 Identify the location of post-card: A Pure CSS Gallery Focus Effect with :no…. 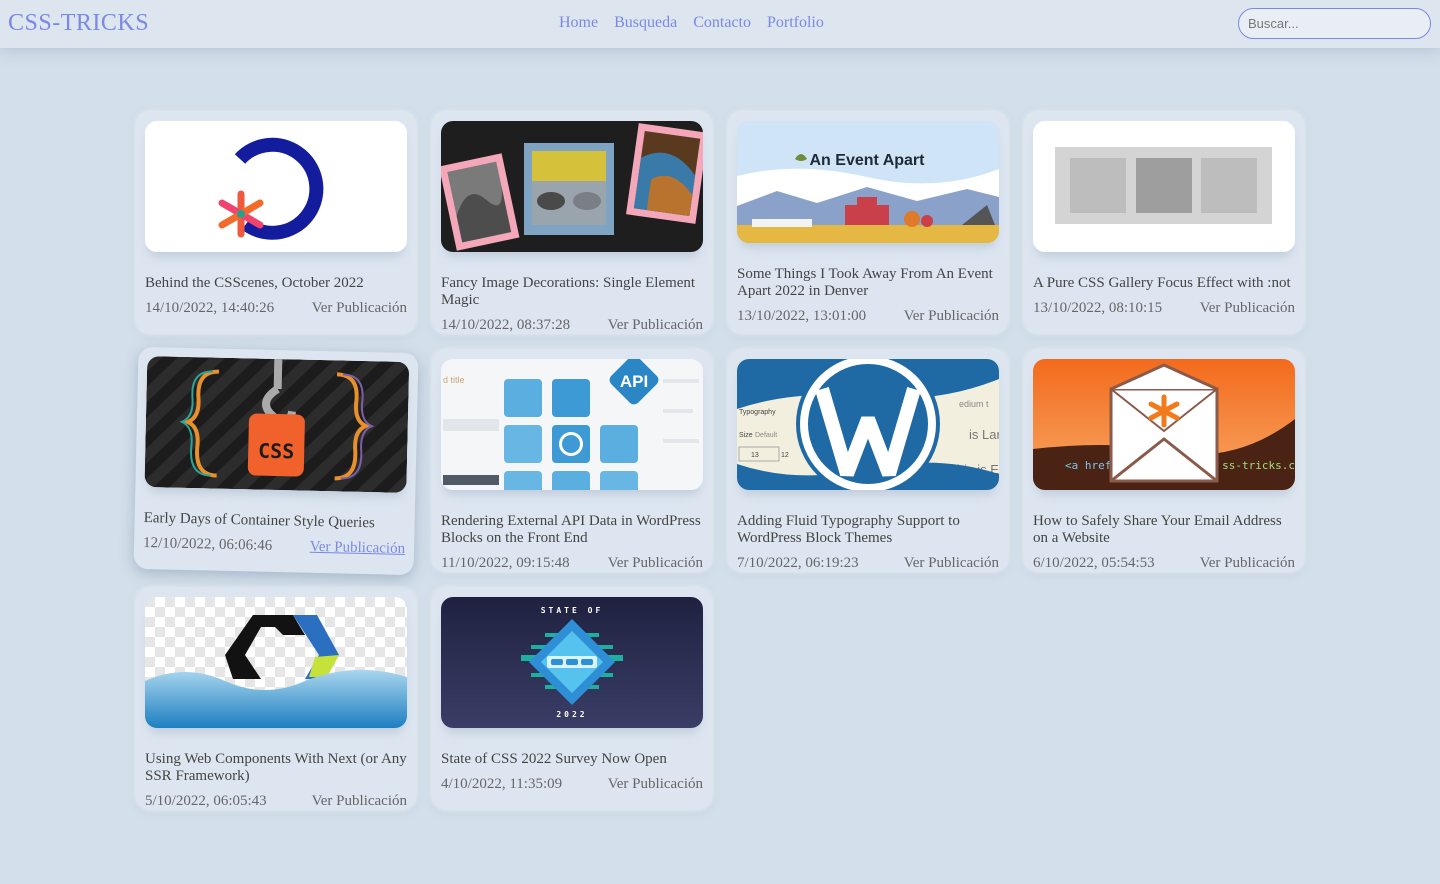
(1164, 223).